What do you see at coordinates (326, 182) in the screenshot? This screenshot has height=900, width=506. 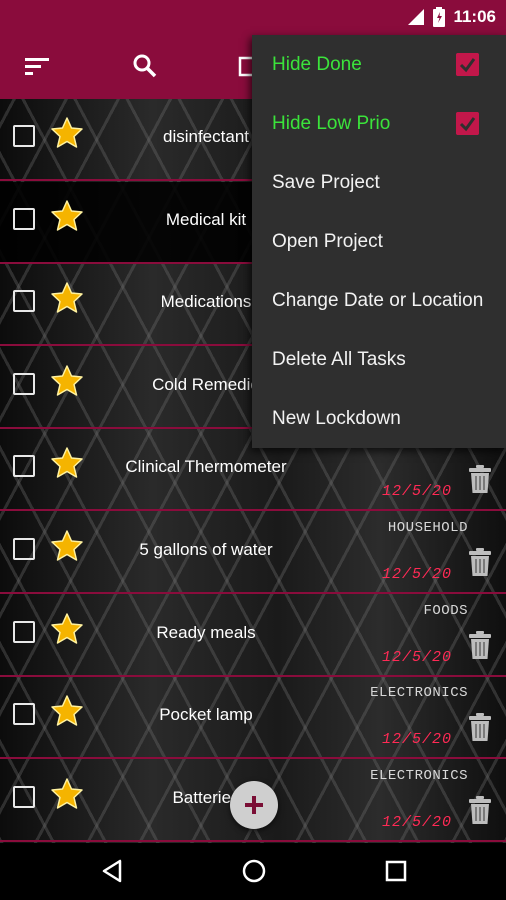 I see `menu-item-label: Save Project` at bounding box center [326, 182].